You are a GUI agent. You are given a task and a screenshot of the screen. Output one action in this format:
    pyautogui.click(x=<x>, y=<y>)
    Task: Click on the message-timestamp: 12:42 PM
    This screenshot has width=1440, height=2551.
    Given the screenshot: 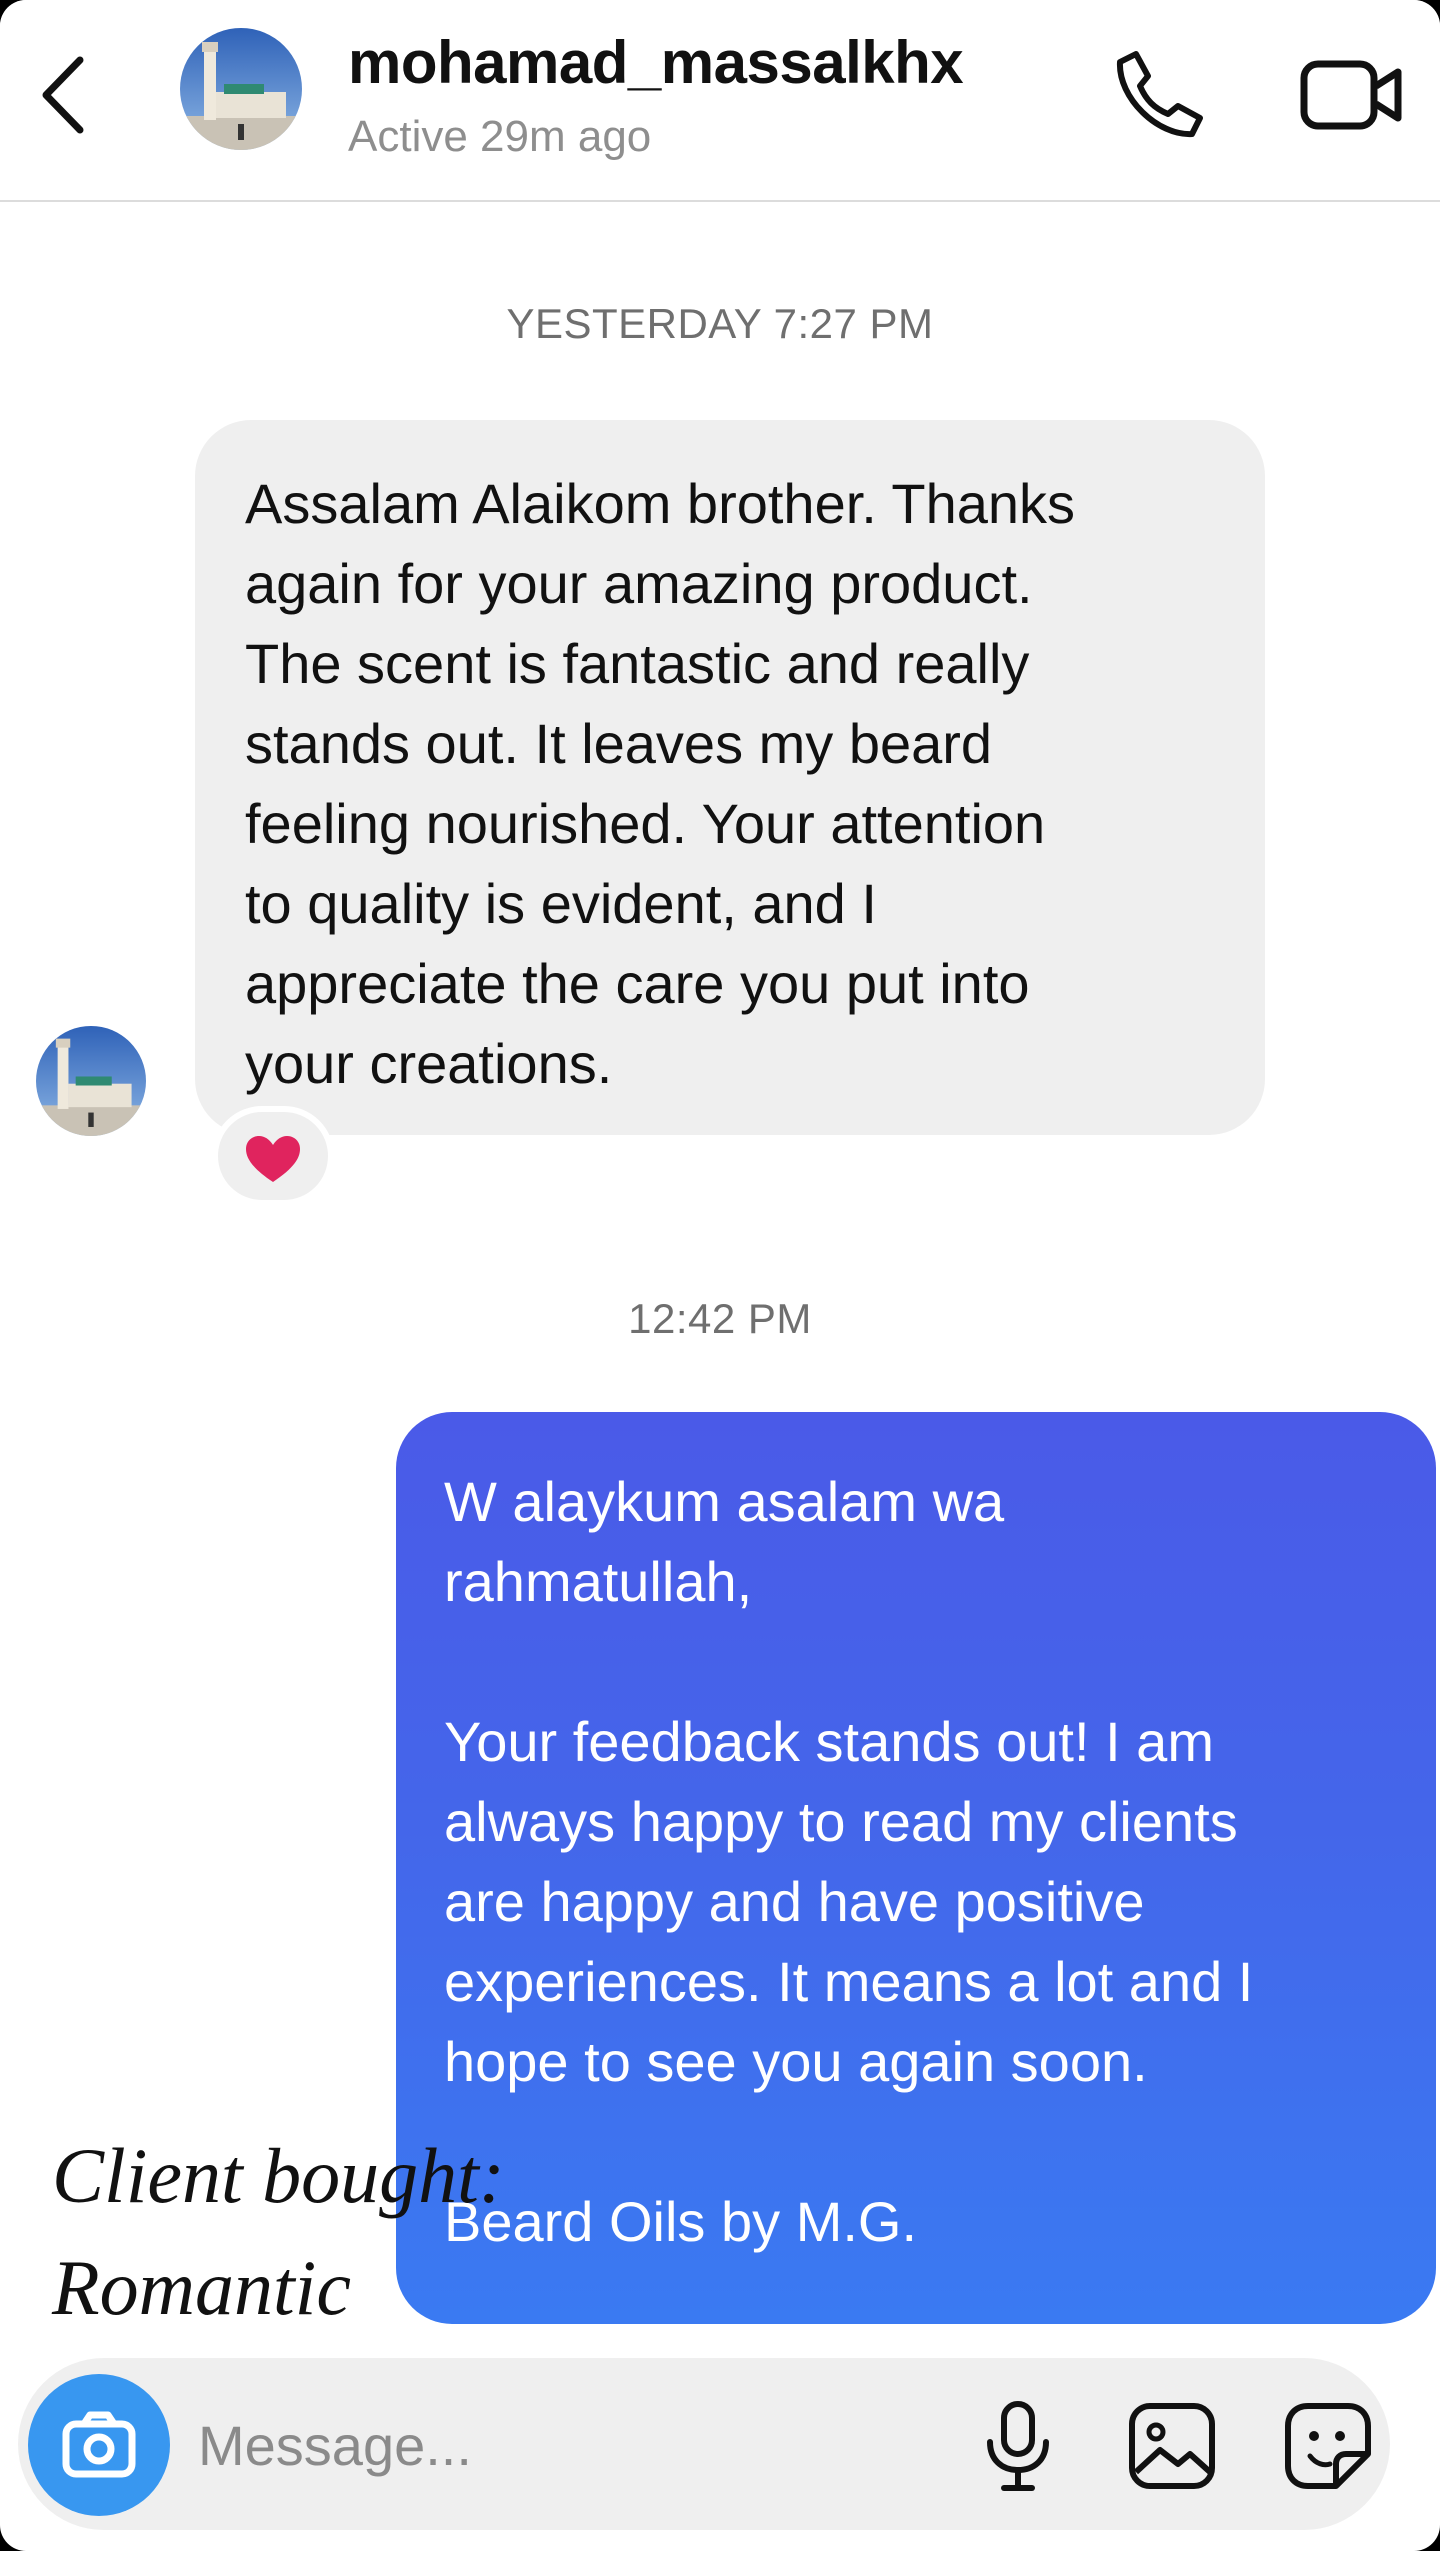 What is the action you would take?
    pyautogui.click(x=720, y=1318)
    